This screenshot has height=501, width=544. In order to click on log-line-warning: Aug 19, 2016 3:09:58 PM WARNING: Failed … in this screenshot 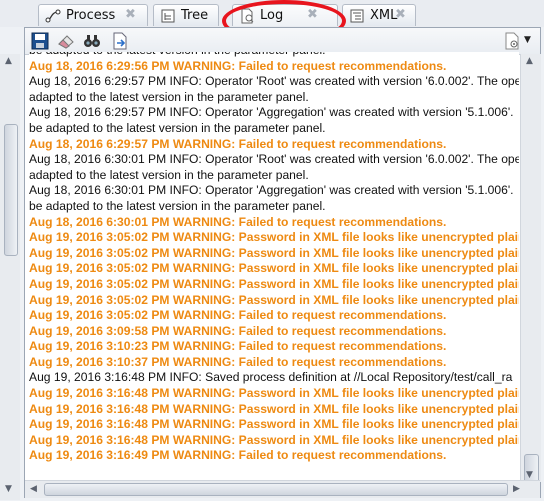, I will do `click(238, 330)`.